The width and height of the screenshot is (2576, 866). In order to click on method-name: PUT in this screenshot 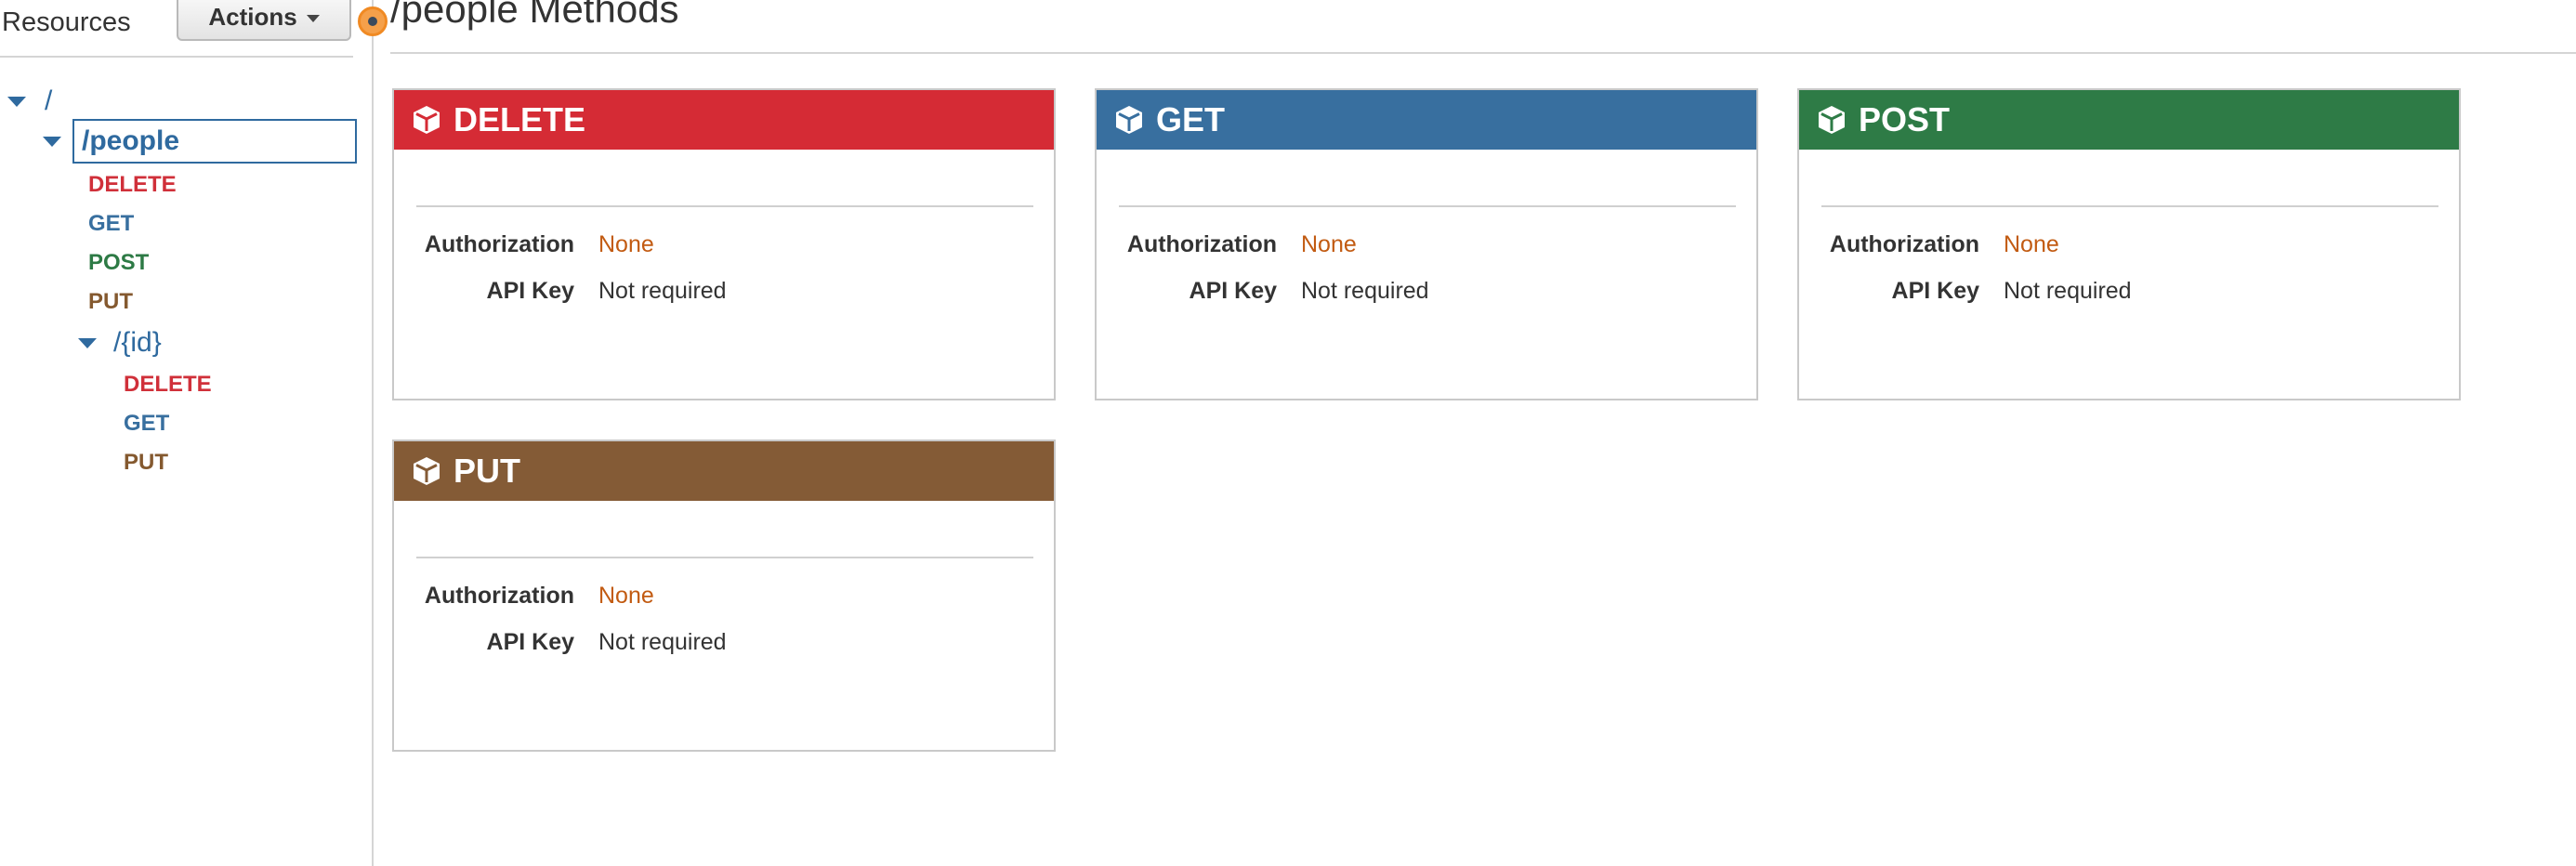, I will do `click(486, 471)`.